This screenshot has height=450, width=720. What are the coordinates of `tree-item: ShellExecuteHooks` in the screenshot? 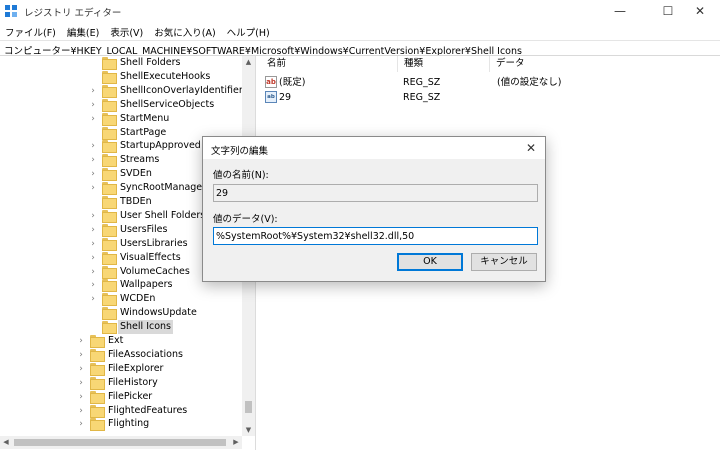 It's located at (120, 77).